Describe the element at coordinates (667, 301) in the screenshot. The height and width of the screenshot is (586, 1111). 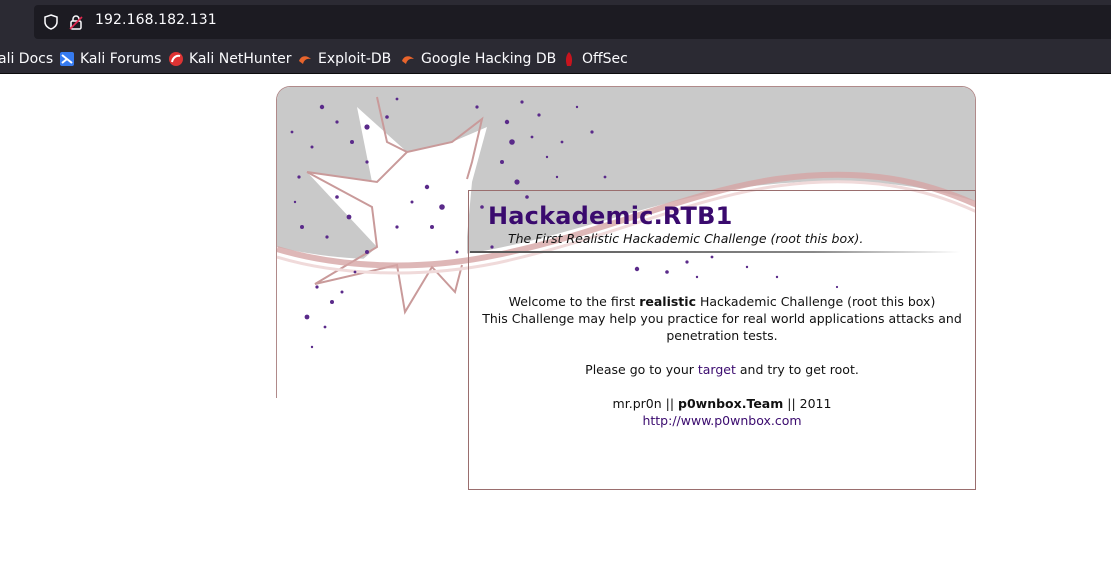
I see `welcome-bold-text: realistic` at that location.